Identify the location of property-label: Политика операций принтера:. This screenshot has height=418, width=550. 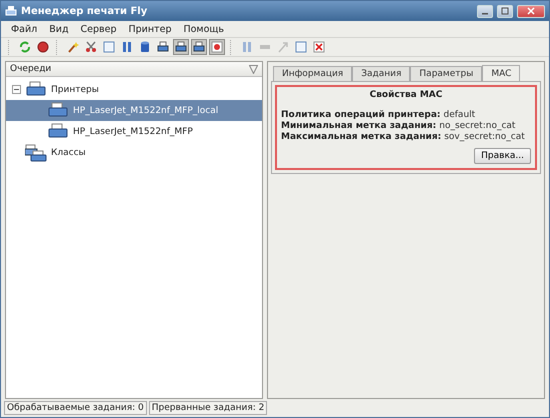
(361, 115).